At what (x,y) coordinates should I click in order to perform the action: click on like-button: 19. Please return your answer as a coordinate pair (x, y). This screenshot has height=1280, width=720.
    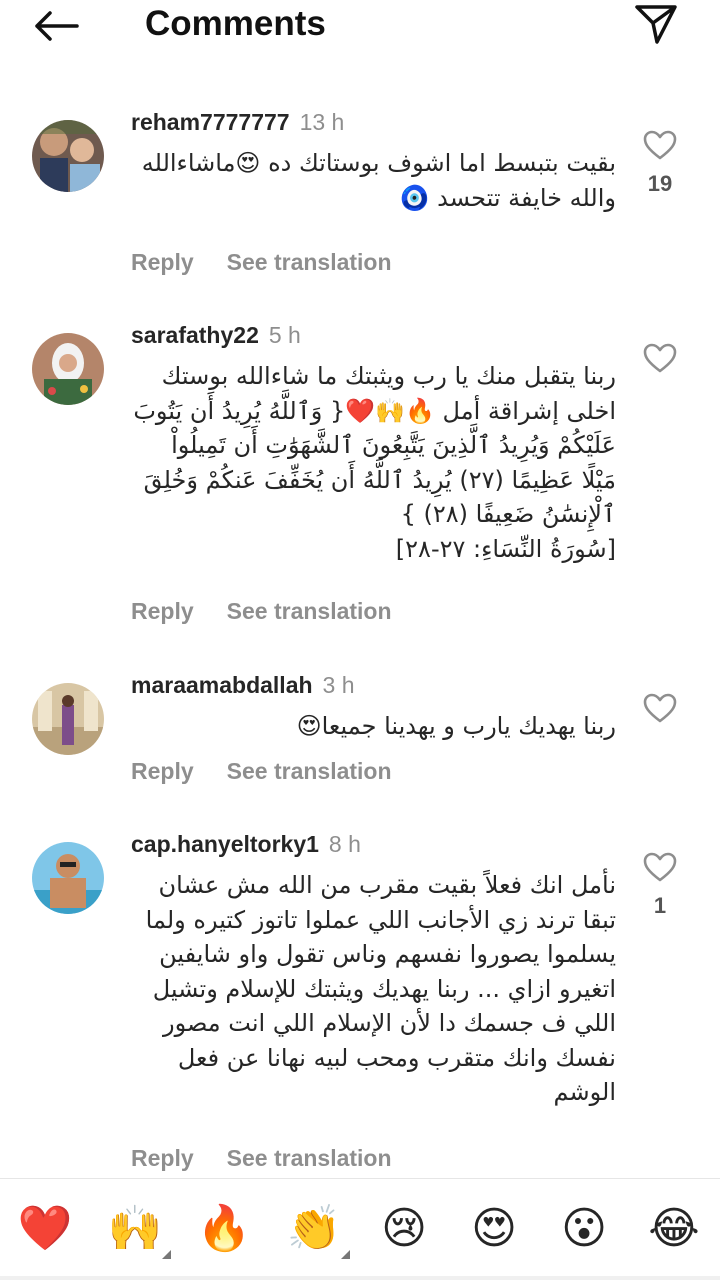
    Looking at the image, I should click on (660, 163).